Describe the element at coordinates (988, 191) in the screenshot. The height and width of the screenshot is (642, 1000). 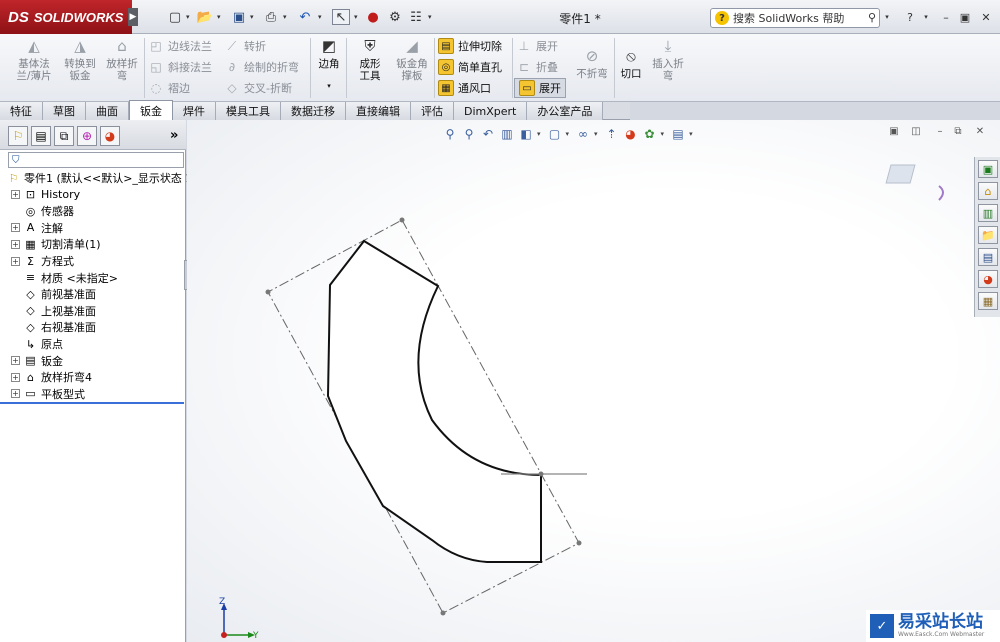
I see `home-icon: ⌂` at that location.